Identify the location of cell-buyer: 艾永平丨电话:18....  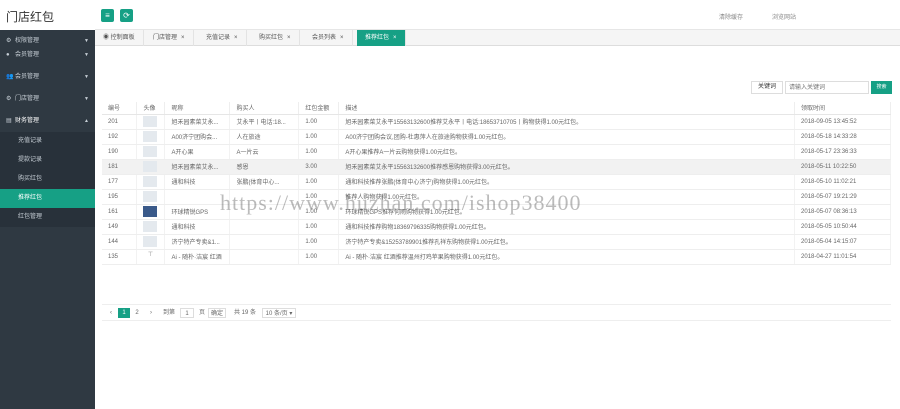
(264, 122).